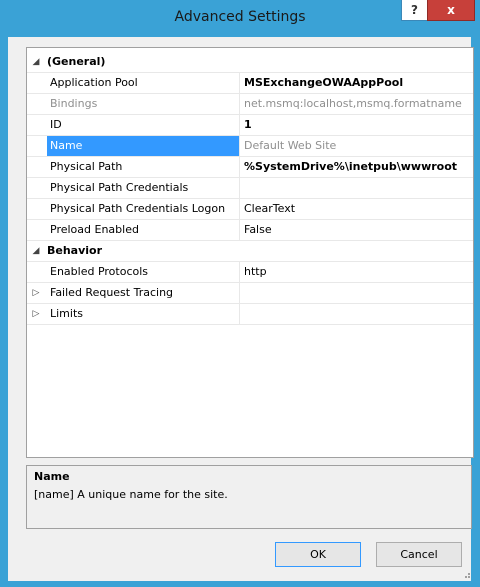  I want to click on property-name: Bindings, so click(74, 103).